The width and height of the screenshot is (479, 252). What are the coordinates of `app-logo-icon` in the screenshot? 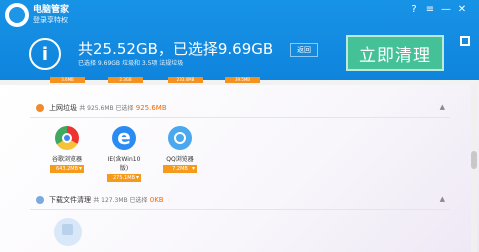 It's located at (17, 15).